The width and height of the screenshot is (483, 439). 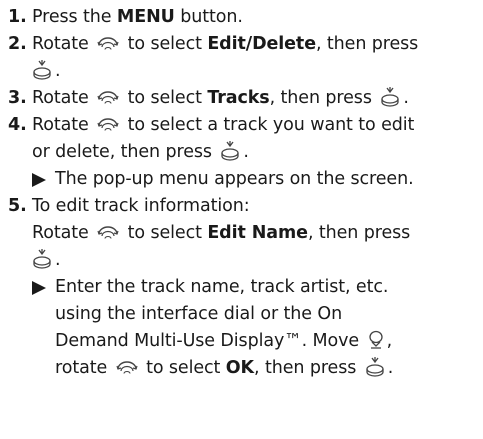 What do you see at coordinates (141, 206) in the screenshot?
I see `step-text: To edit track information:` at bounding box center [141, 206].